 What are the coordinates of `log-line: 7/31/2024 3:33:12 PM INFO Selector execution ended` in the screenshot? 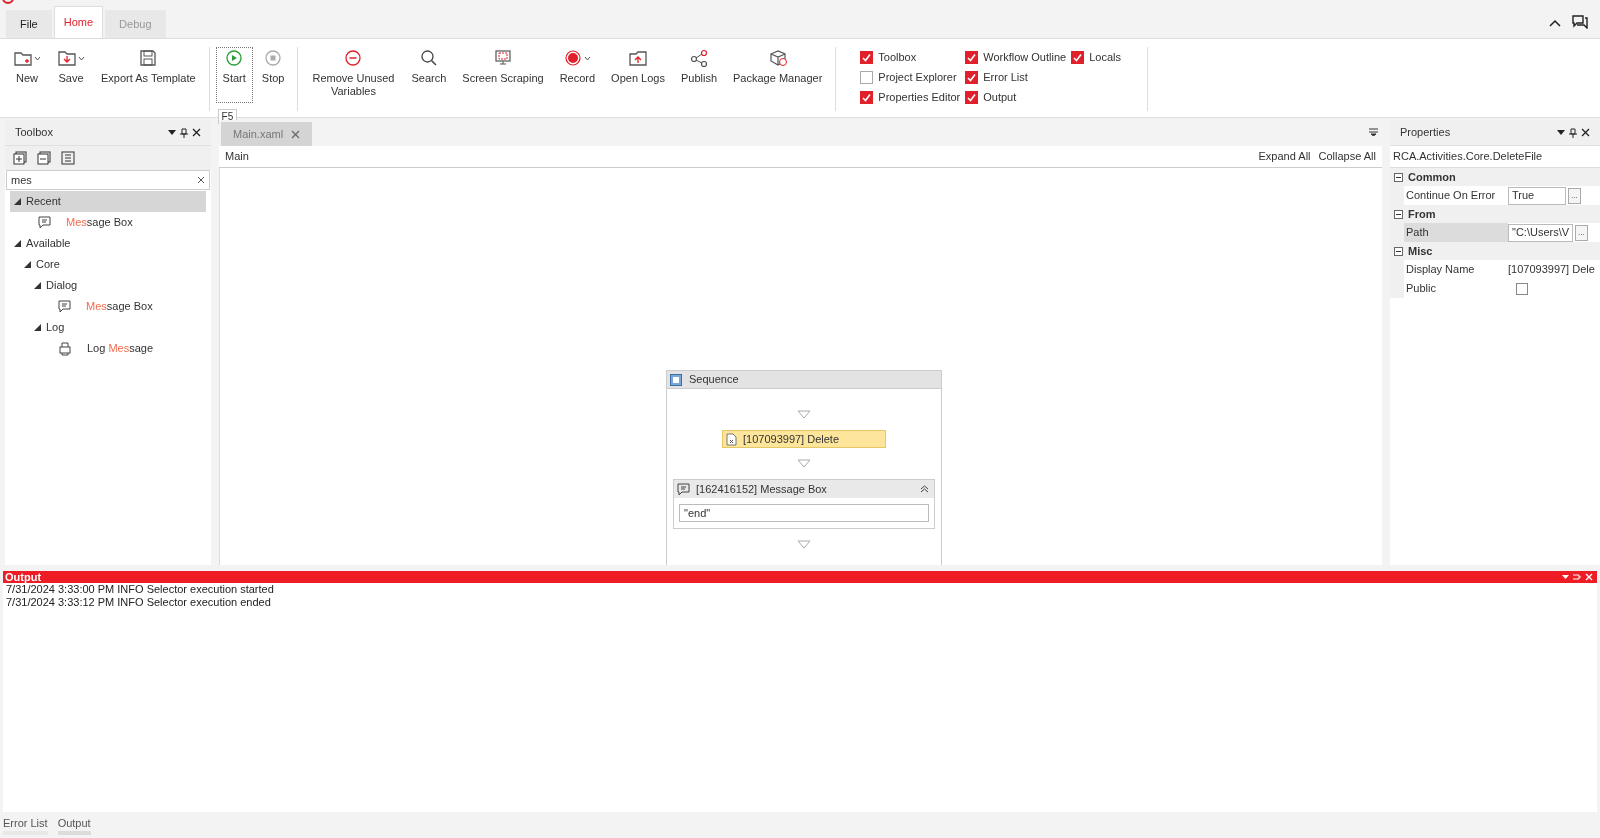 It's located at (138, 602).